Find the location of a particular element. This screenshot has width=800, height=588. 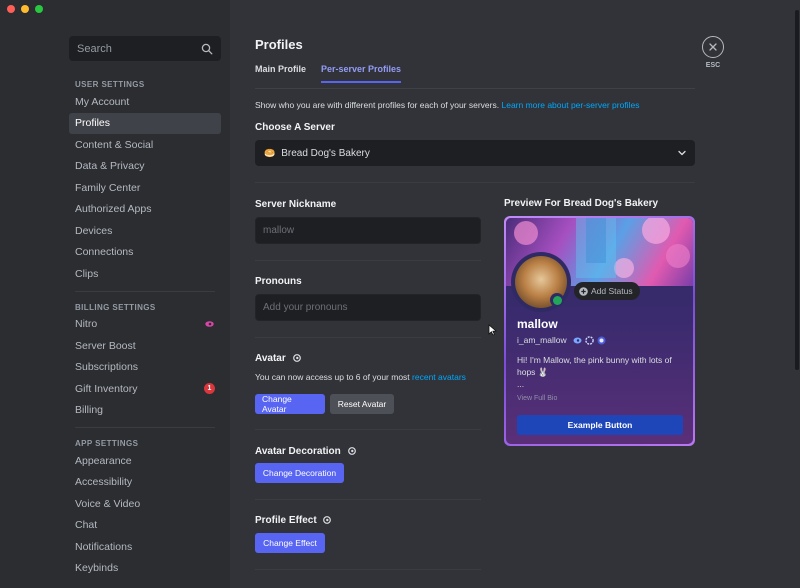

change-decoration-button: Change Decoration is located at coordinates (299, 473).